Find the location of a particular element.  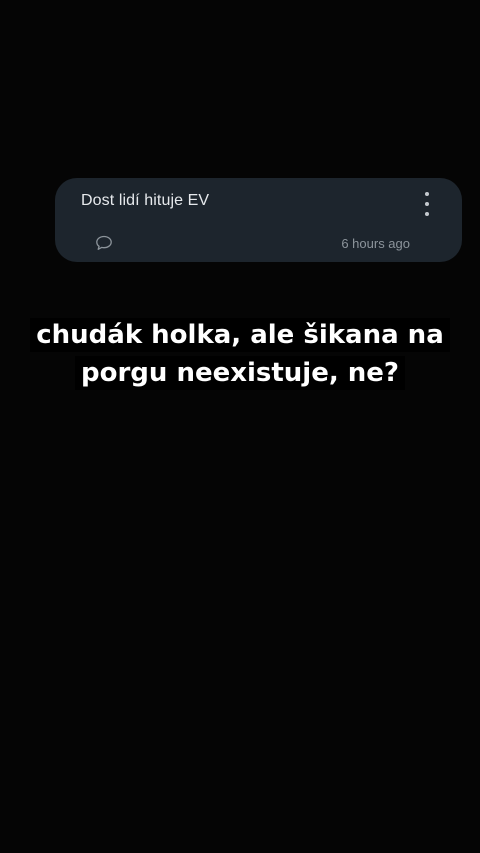

caption-line-1: chudák holka, ale šikana na is located at coordinates (240, 335).